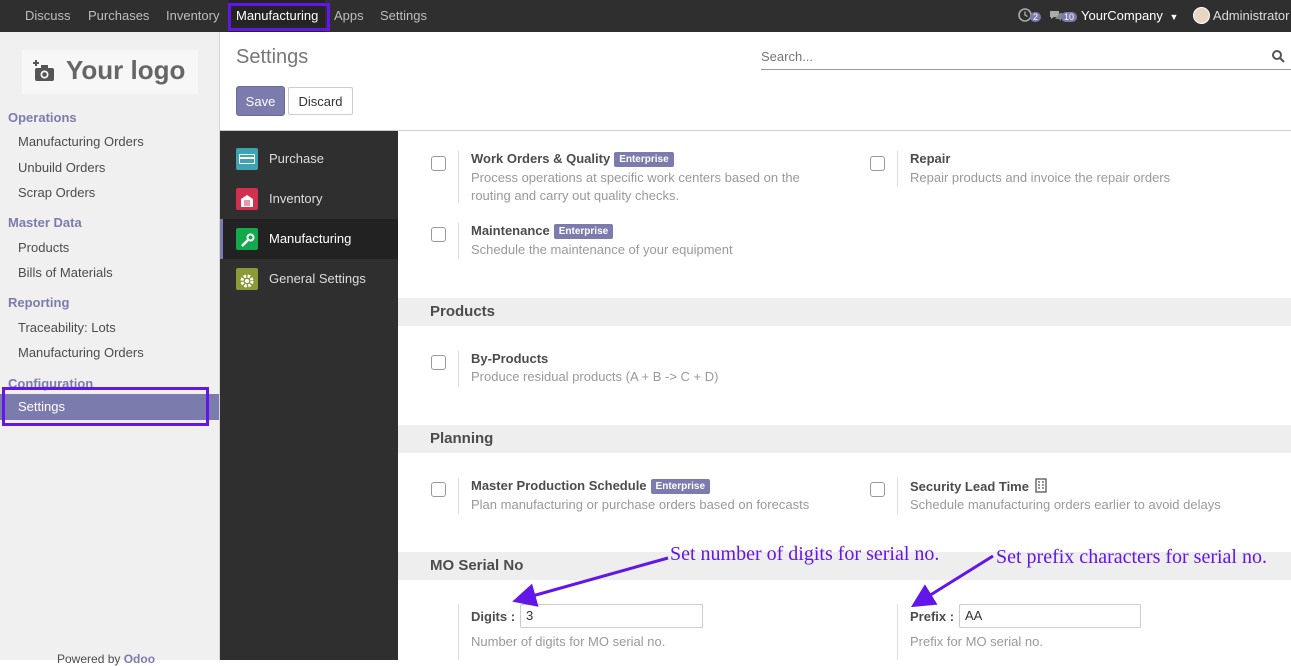 Image resolution: width=1291 pixels, height=666 pixels. I want to click on app-tab-general-settings: General Settings, so click(309, 279).